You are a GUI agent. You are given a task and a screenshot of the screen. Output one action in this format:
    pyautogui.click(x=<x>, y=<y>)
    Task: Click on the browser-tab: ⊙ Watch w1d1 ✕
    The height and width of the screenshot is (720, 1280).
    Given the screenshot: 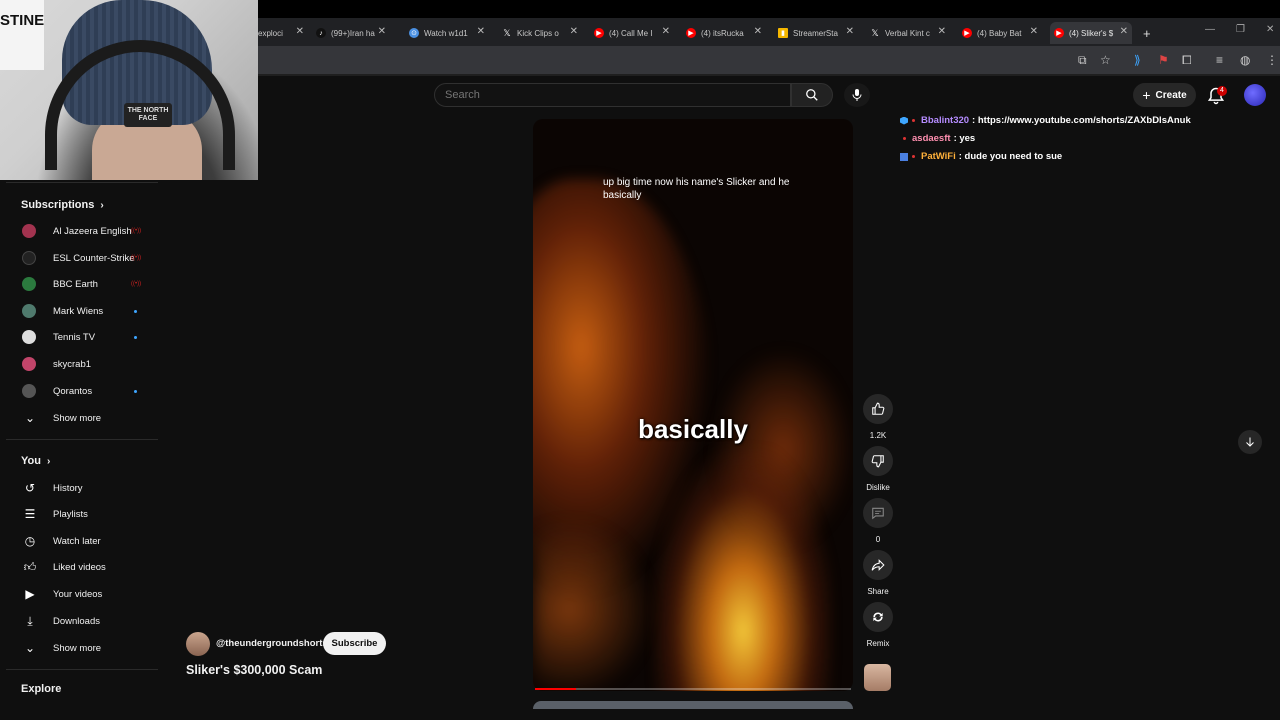 What is the action you would take?
    pyautogui.click(x=447, y=33)
    